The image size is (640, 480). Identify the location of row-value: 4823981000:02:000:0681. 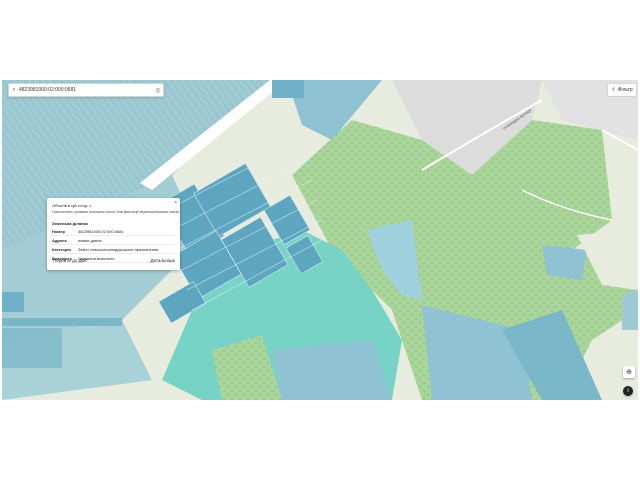
(126, 231).